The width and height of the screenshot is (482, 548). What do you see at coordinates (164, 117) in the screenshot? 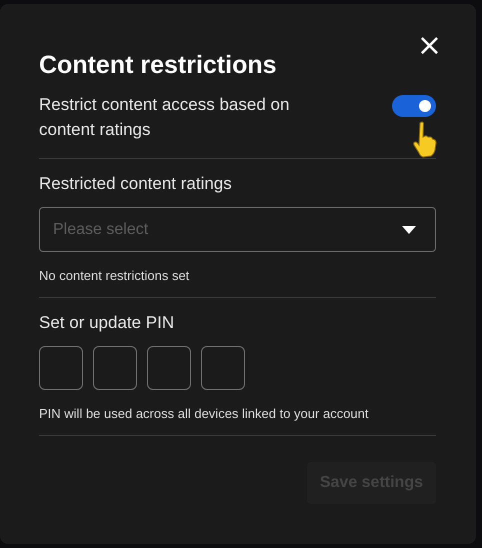
I see `toggle-label: Restrict content access based on content ratings` at bounding box center [164, 117].